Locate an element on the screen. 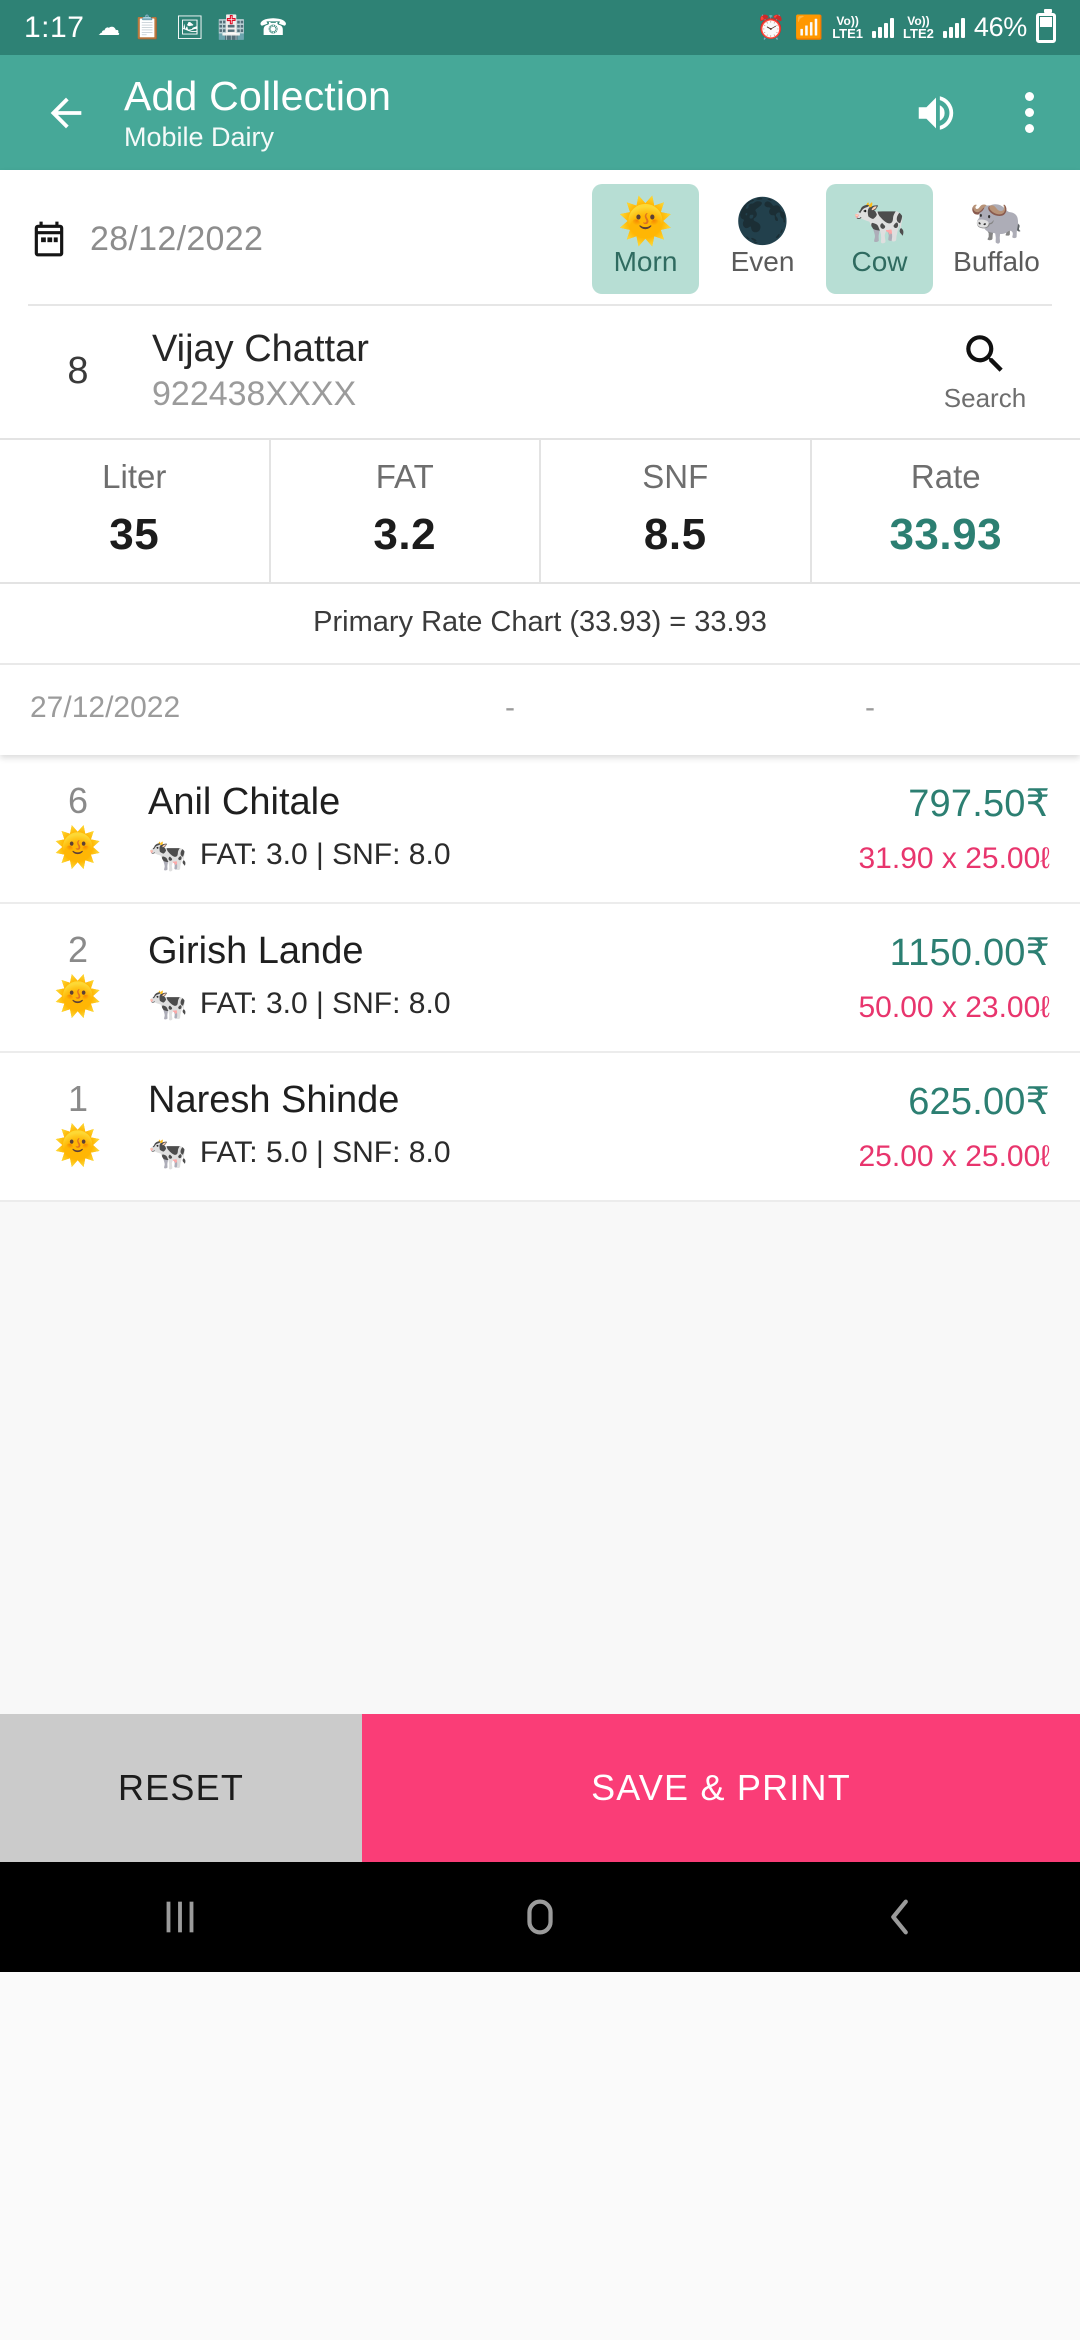  chip-shift-morning: 🌞 Morn is located at coordinates (645, 239).